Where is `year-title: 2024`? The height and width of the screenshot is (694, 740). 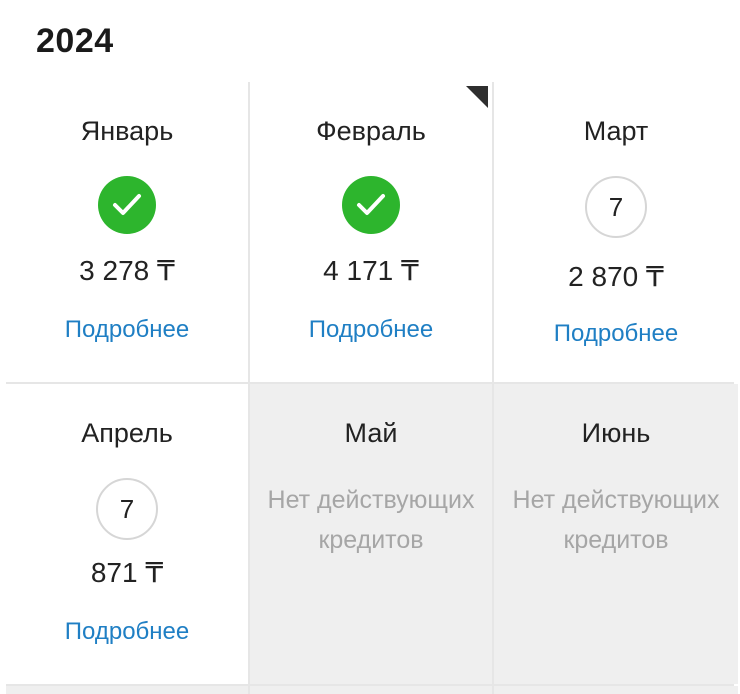
year-title: 2024 is located at coordinates (75, 41).